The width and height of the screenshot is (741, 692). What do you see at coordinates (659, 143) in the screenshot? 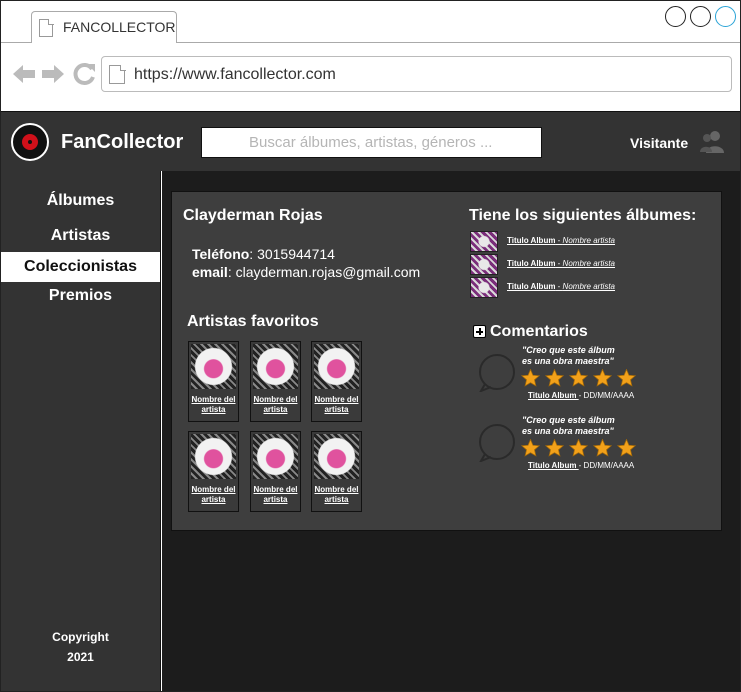
I see `user-label: Visitante` at bounding box center [659, 143].